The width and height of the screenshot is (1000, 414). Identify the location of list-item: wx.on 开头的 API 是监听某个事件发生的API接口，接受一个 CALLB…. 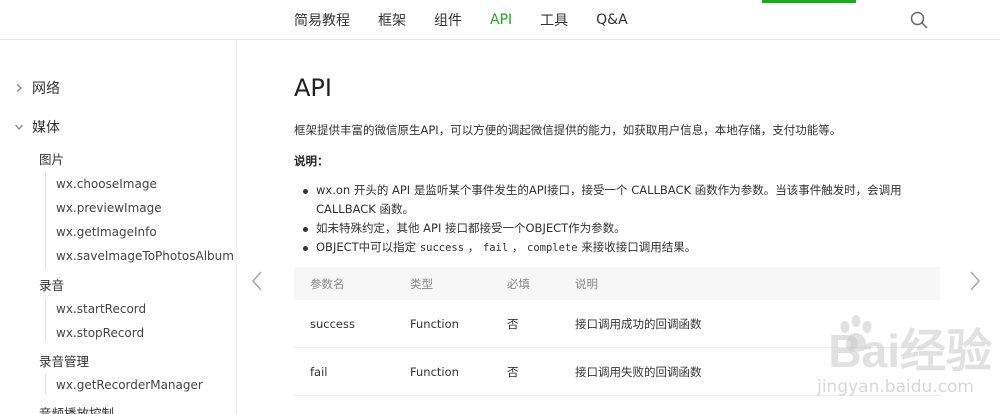
(604, 200).